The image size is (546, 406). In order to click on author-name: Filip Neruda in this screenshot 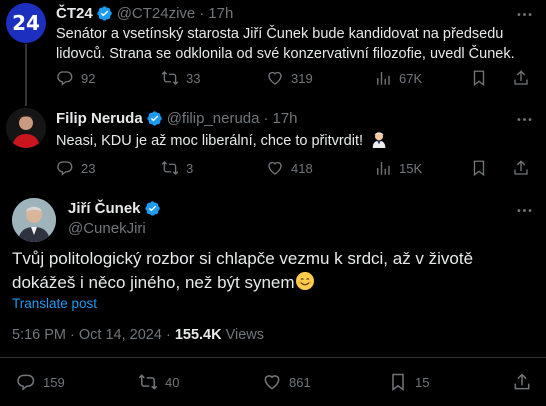, I will do `click(99, 118)`.